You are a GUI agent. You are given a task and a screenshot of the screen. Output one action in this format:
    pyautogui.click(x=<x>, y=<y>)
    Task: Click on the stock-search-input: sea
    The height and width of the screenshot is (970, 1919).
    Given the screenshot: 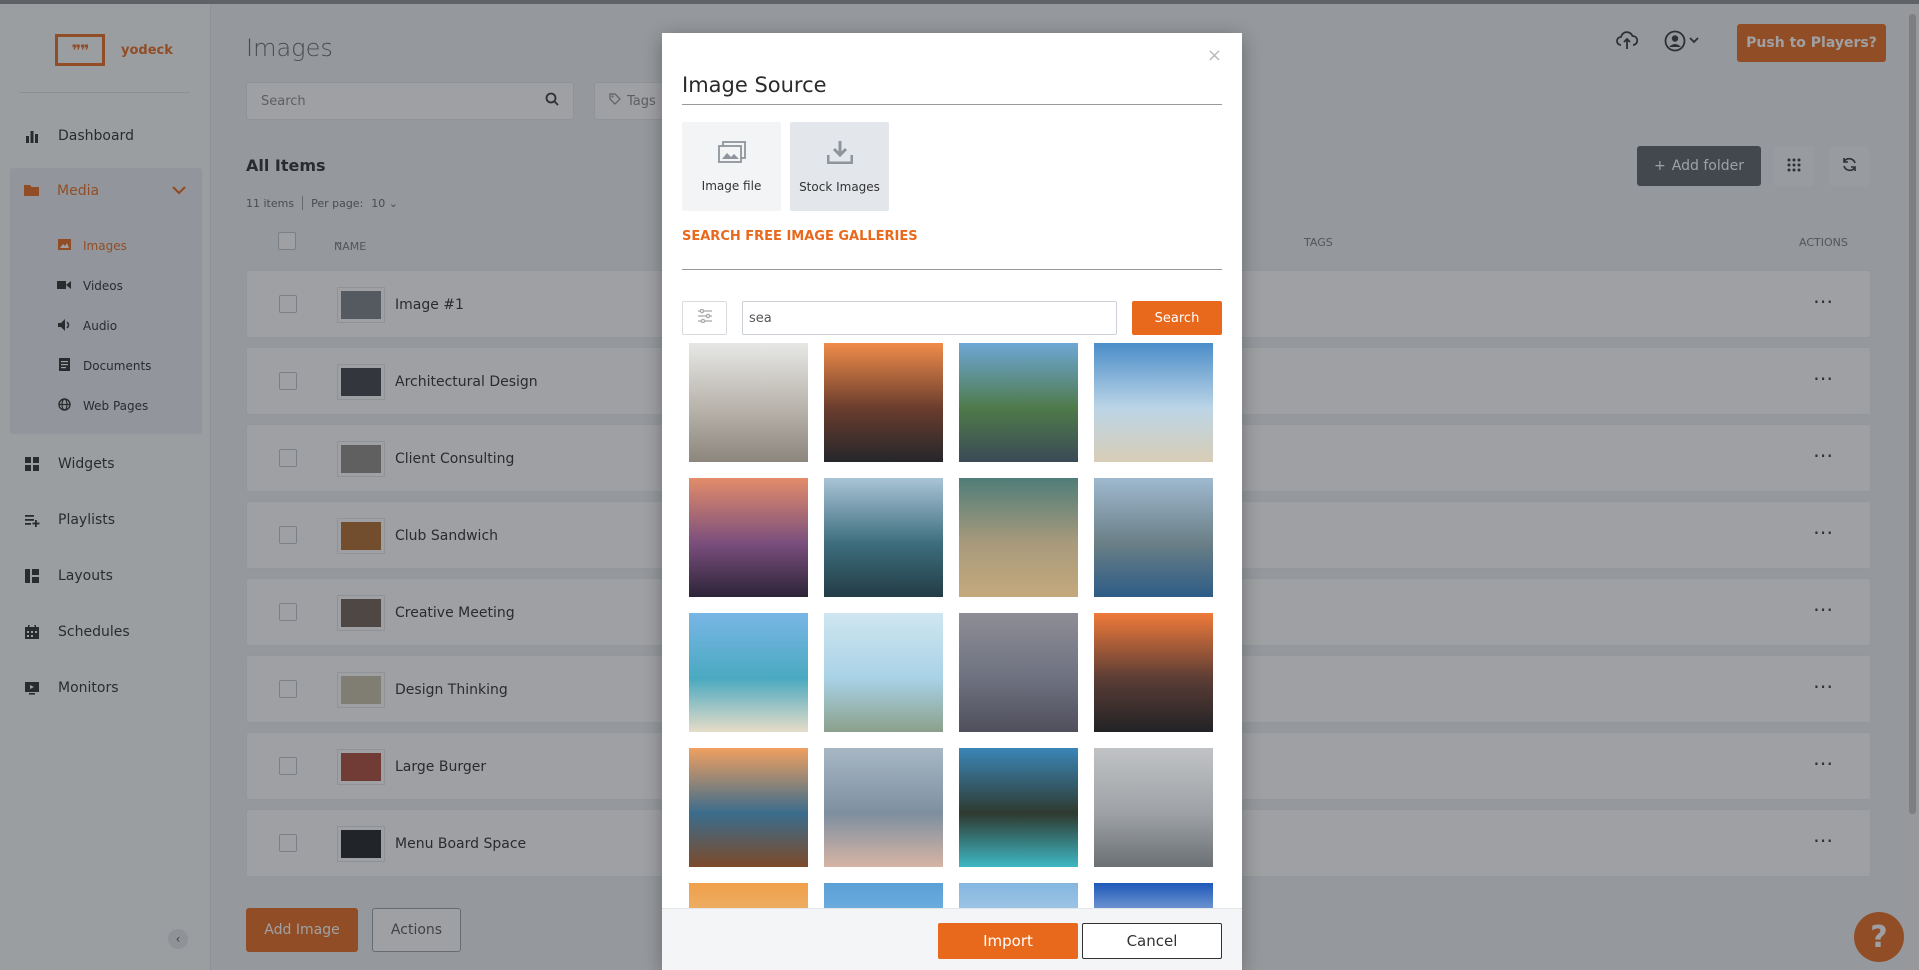 What is the action you would take?
    pyautogui.click(x=929, y=318)
    